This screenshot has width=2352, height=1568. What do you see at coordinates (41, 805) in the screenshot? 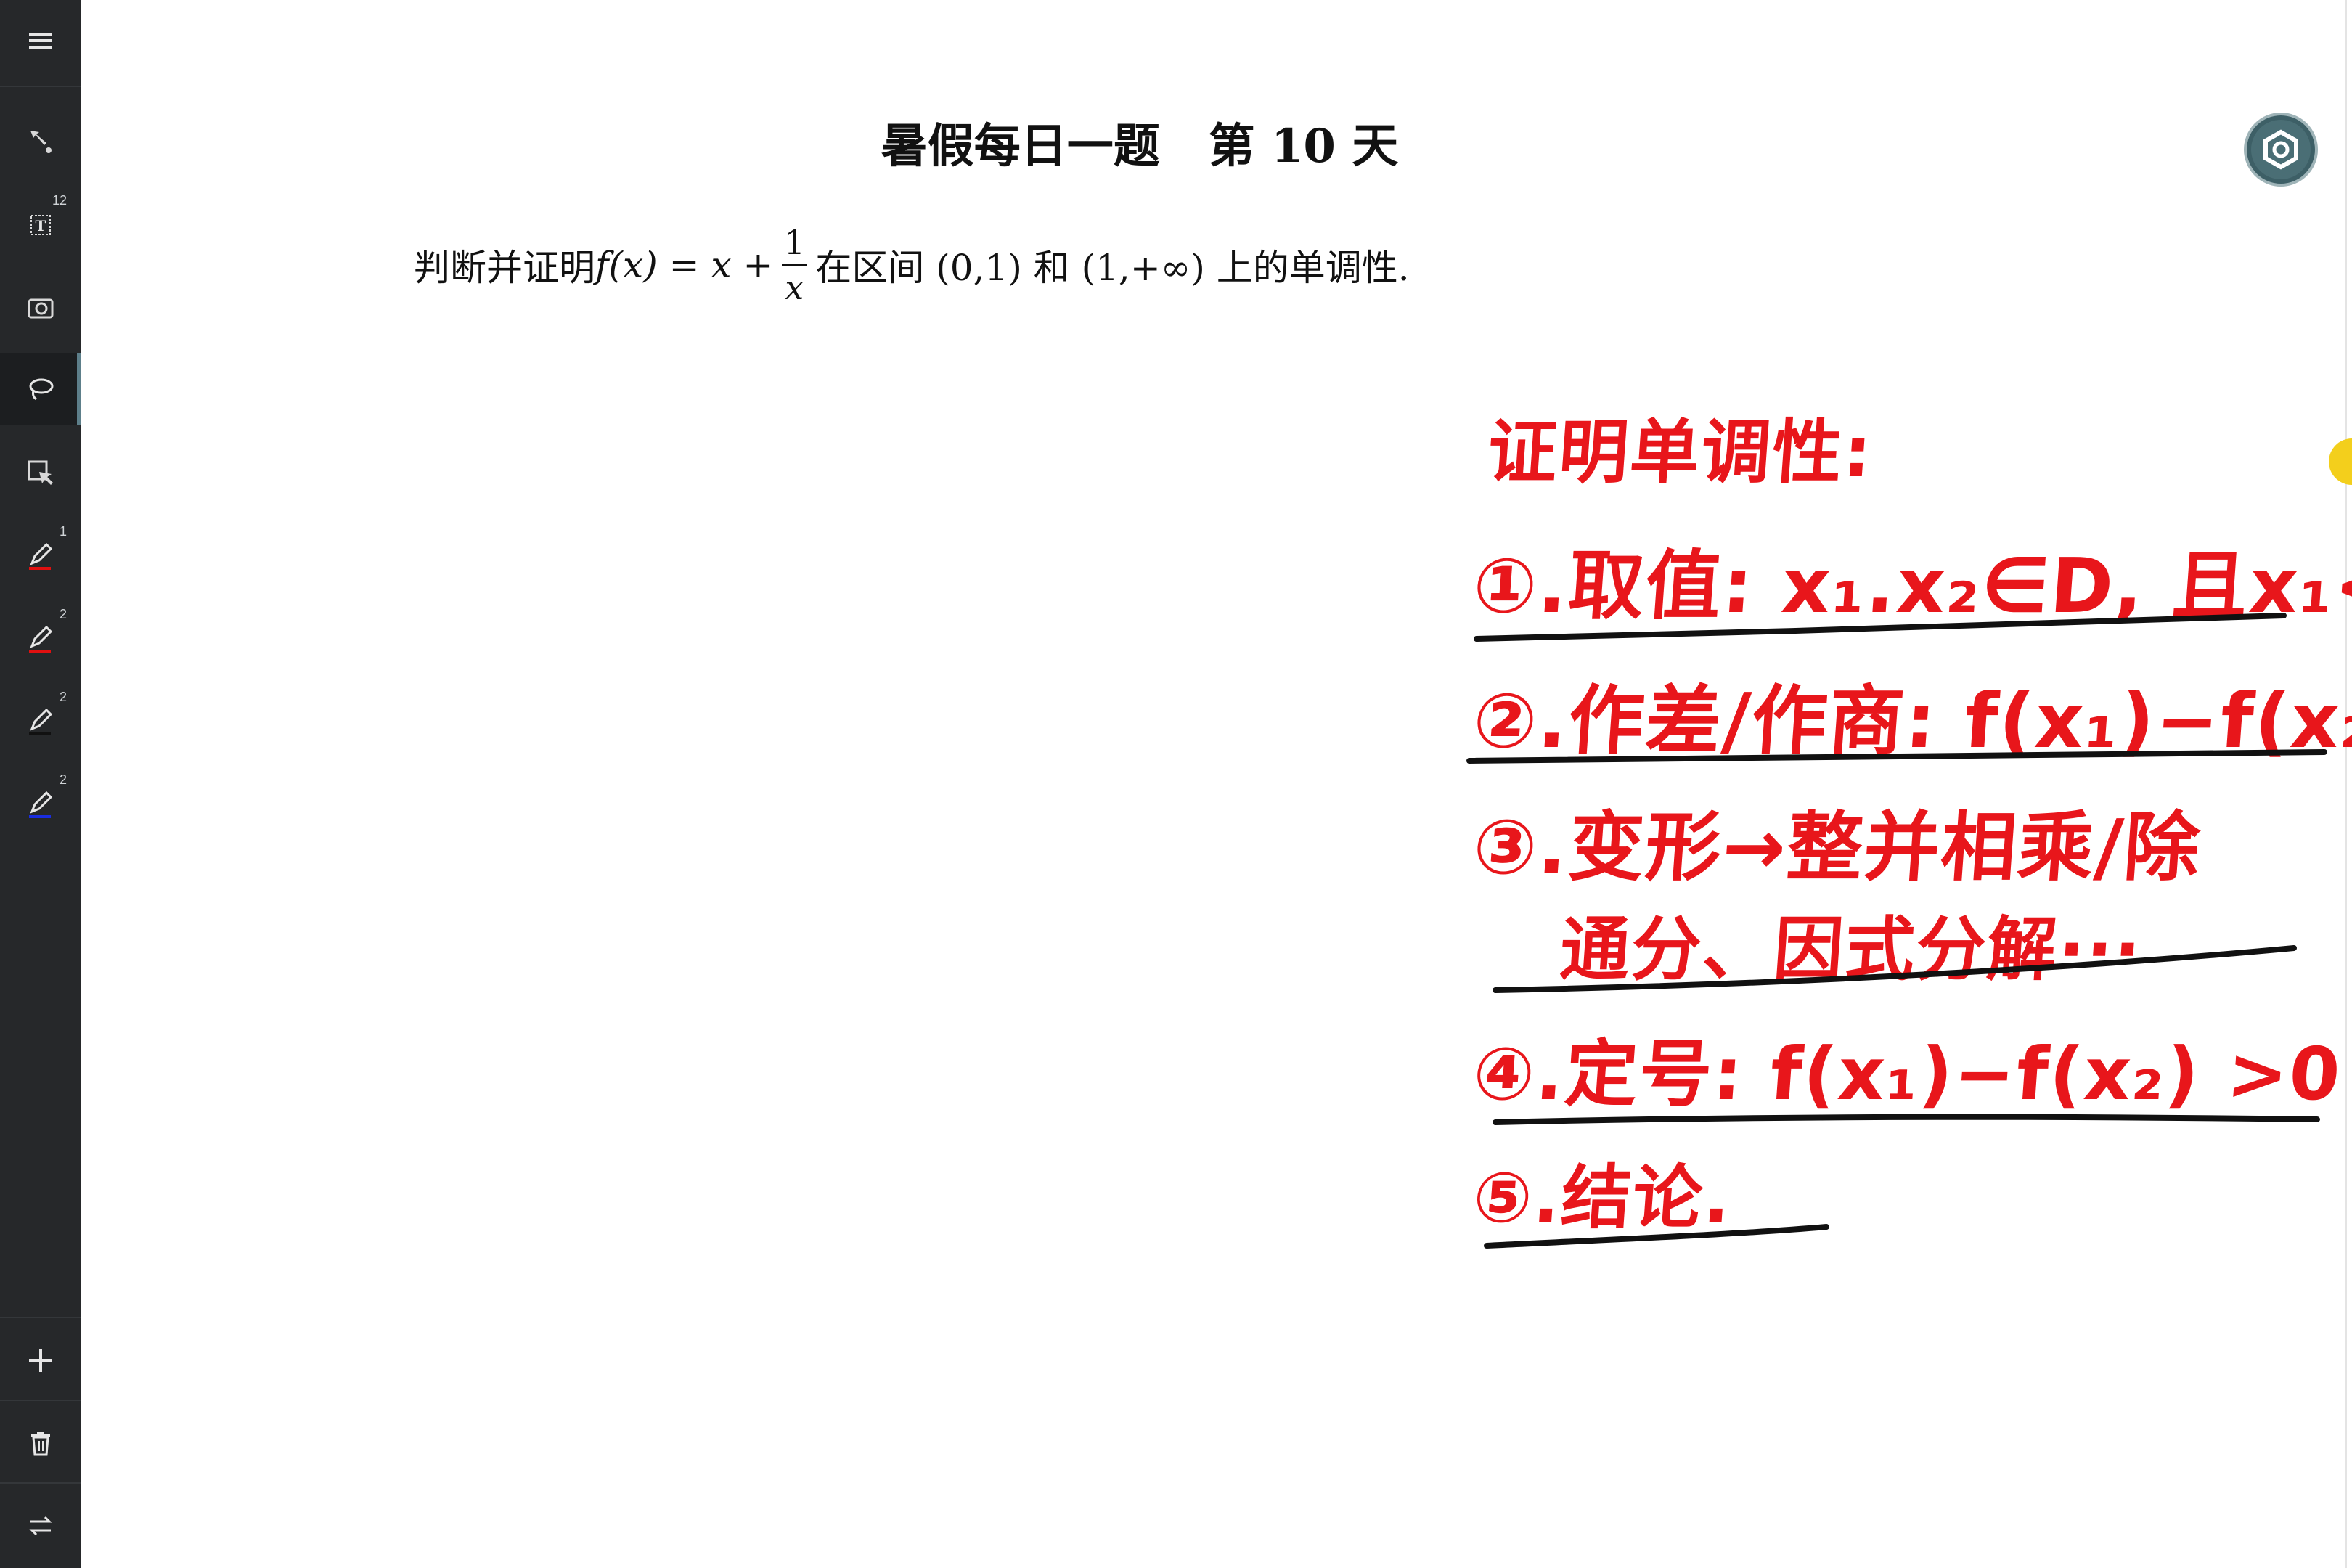
I see `pen-blue-icon: 2` at bounding box center [41, 805].